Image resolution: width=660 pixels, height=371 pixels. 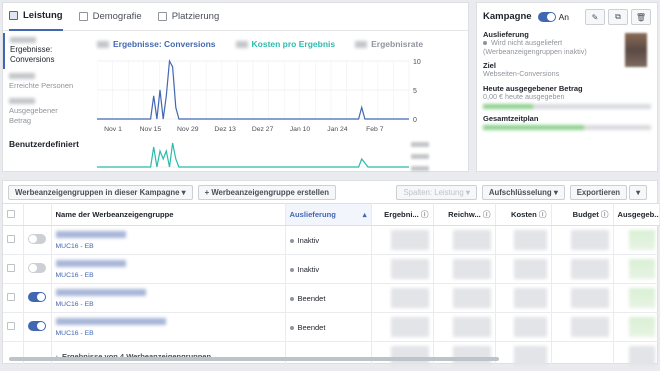 I want to click on header-reach: Reichw... ⓘ, so click(x=464, y=214).